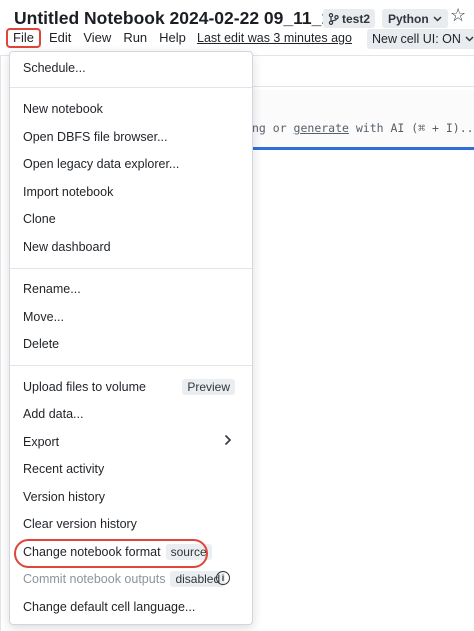 The width and height of the screenshot is (474, 631). What do you see at coordinates (135, 38) in the screenshot?
I see `menu-run: Run` at bounding box center [135, 38].